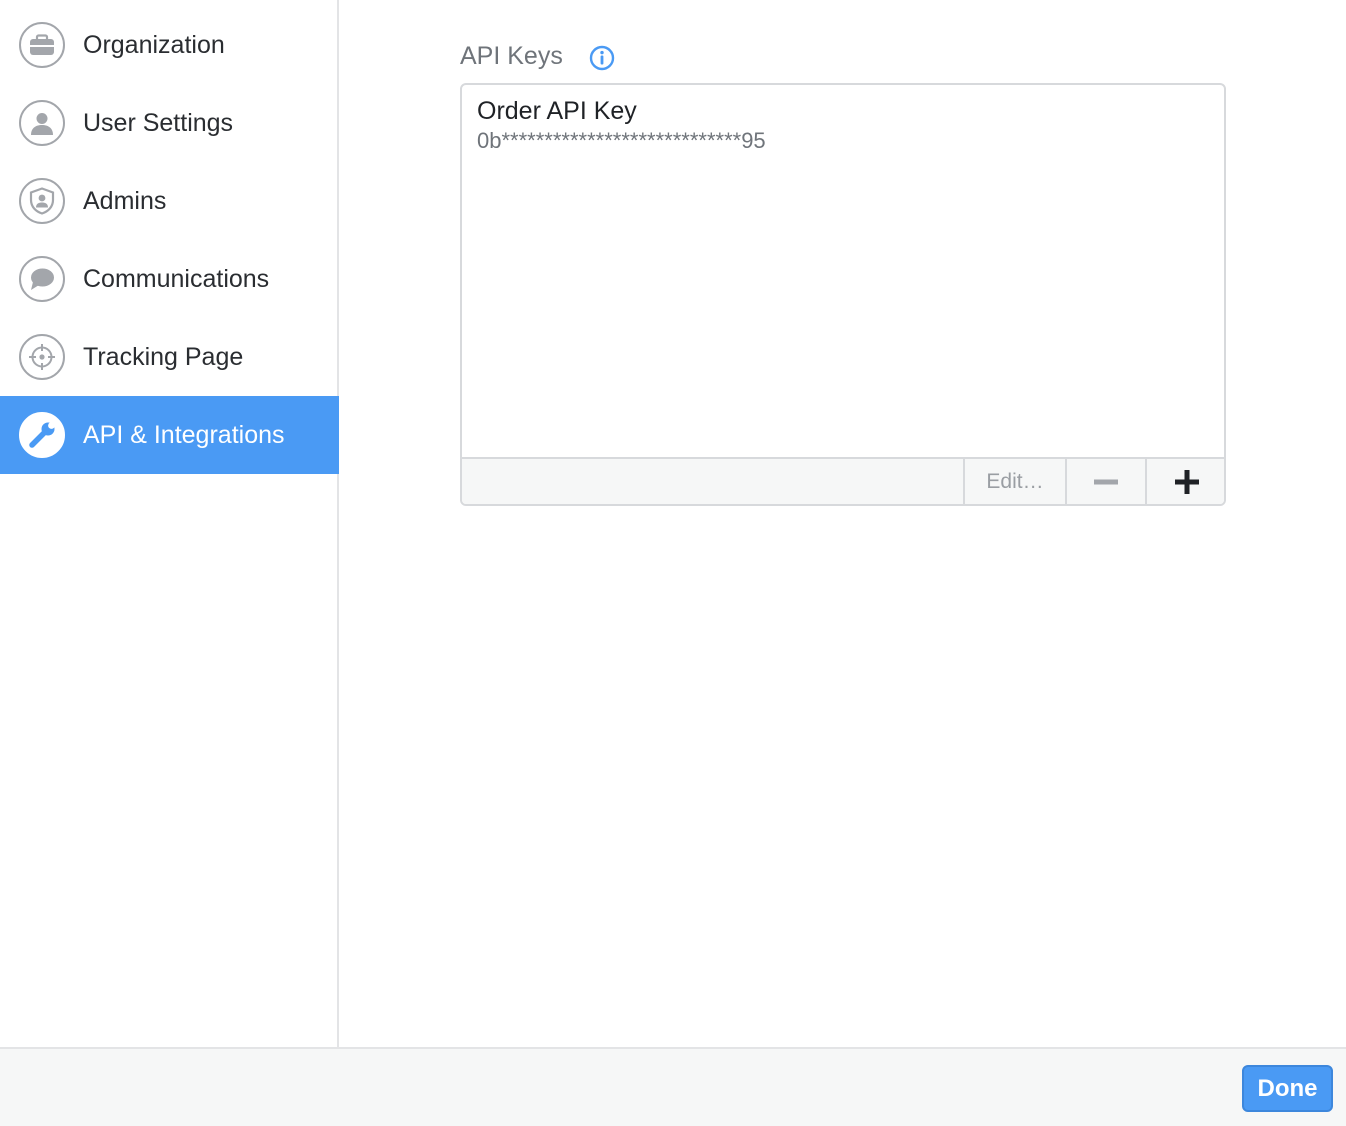 Image resolution: width=1346 pixels, height=1126 pixels. I want to click on sidebar-item-user-settings: User Settings, so click(169, 123).